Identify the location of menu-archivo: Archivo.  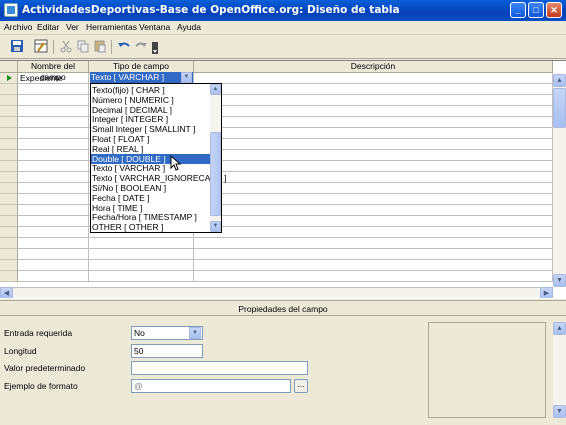
(18, 27).